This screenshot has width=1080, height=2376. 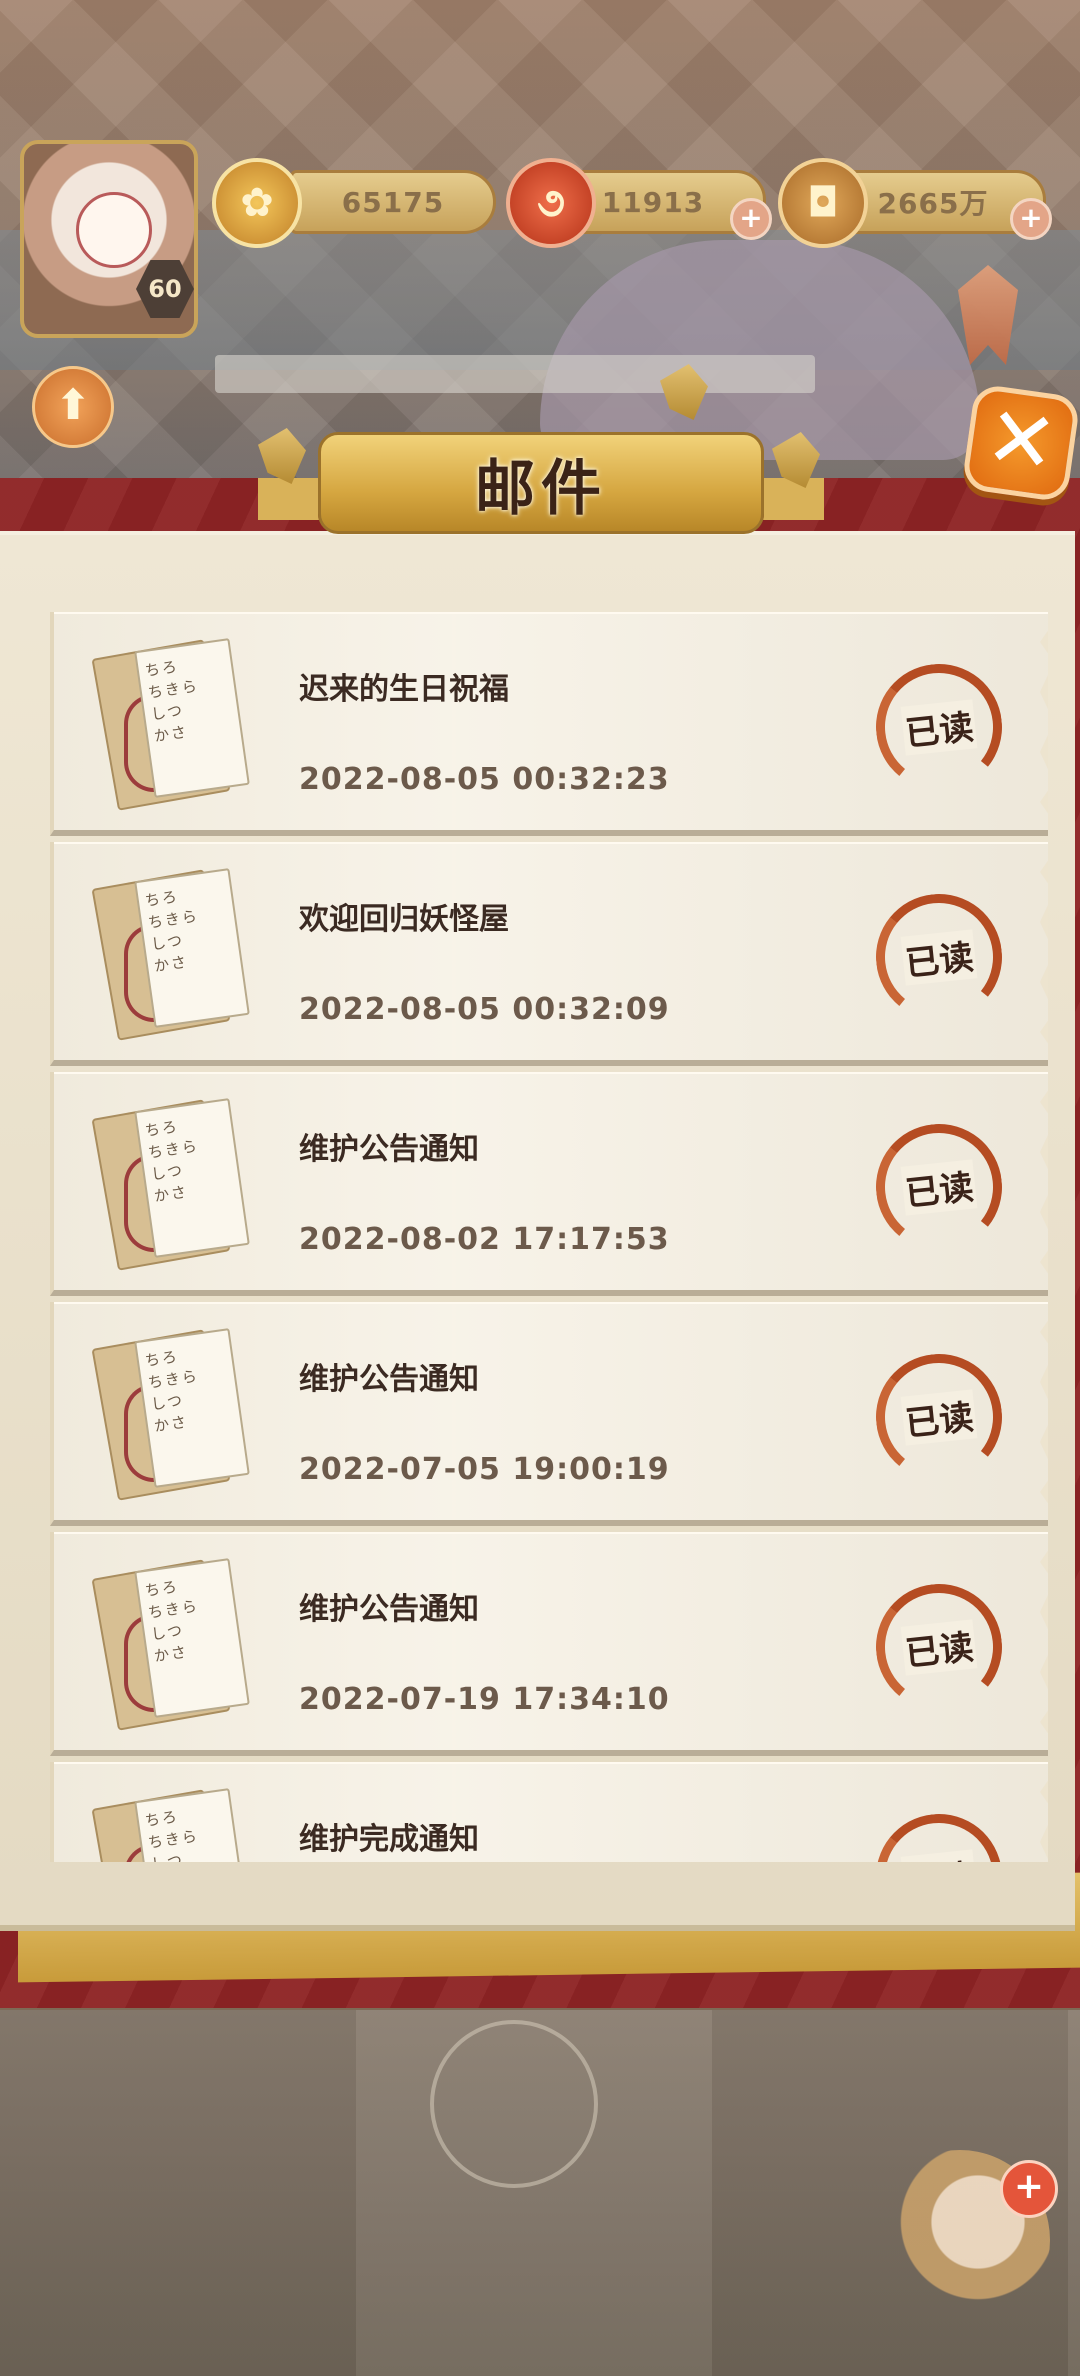 I want to click on mail-title: 迟来的生日祝福, so click(x=404, y=689).